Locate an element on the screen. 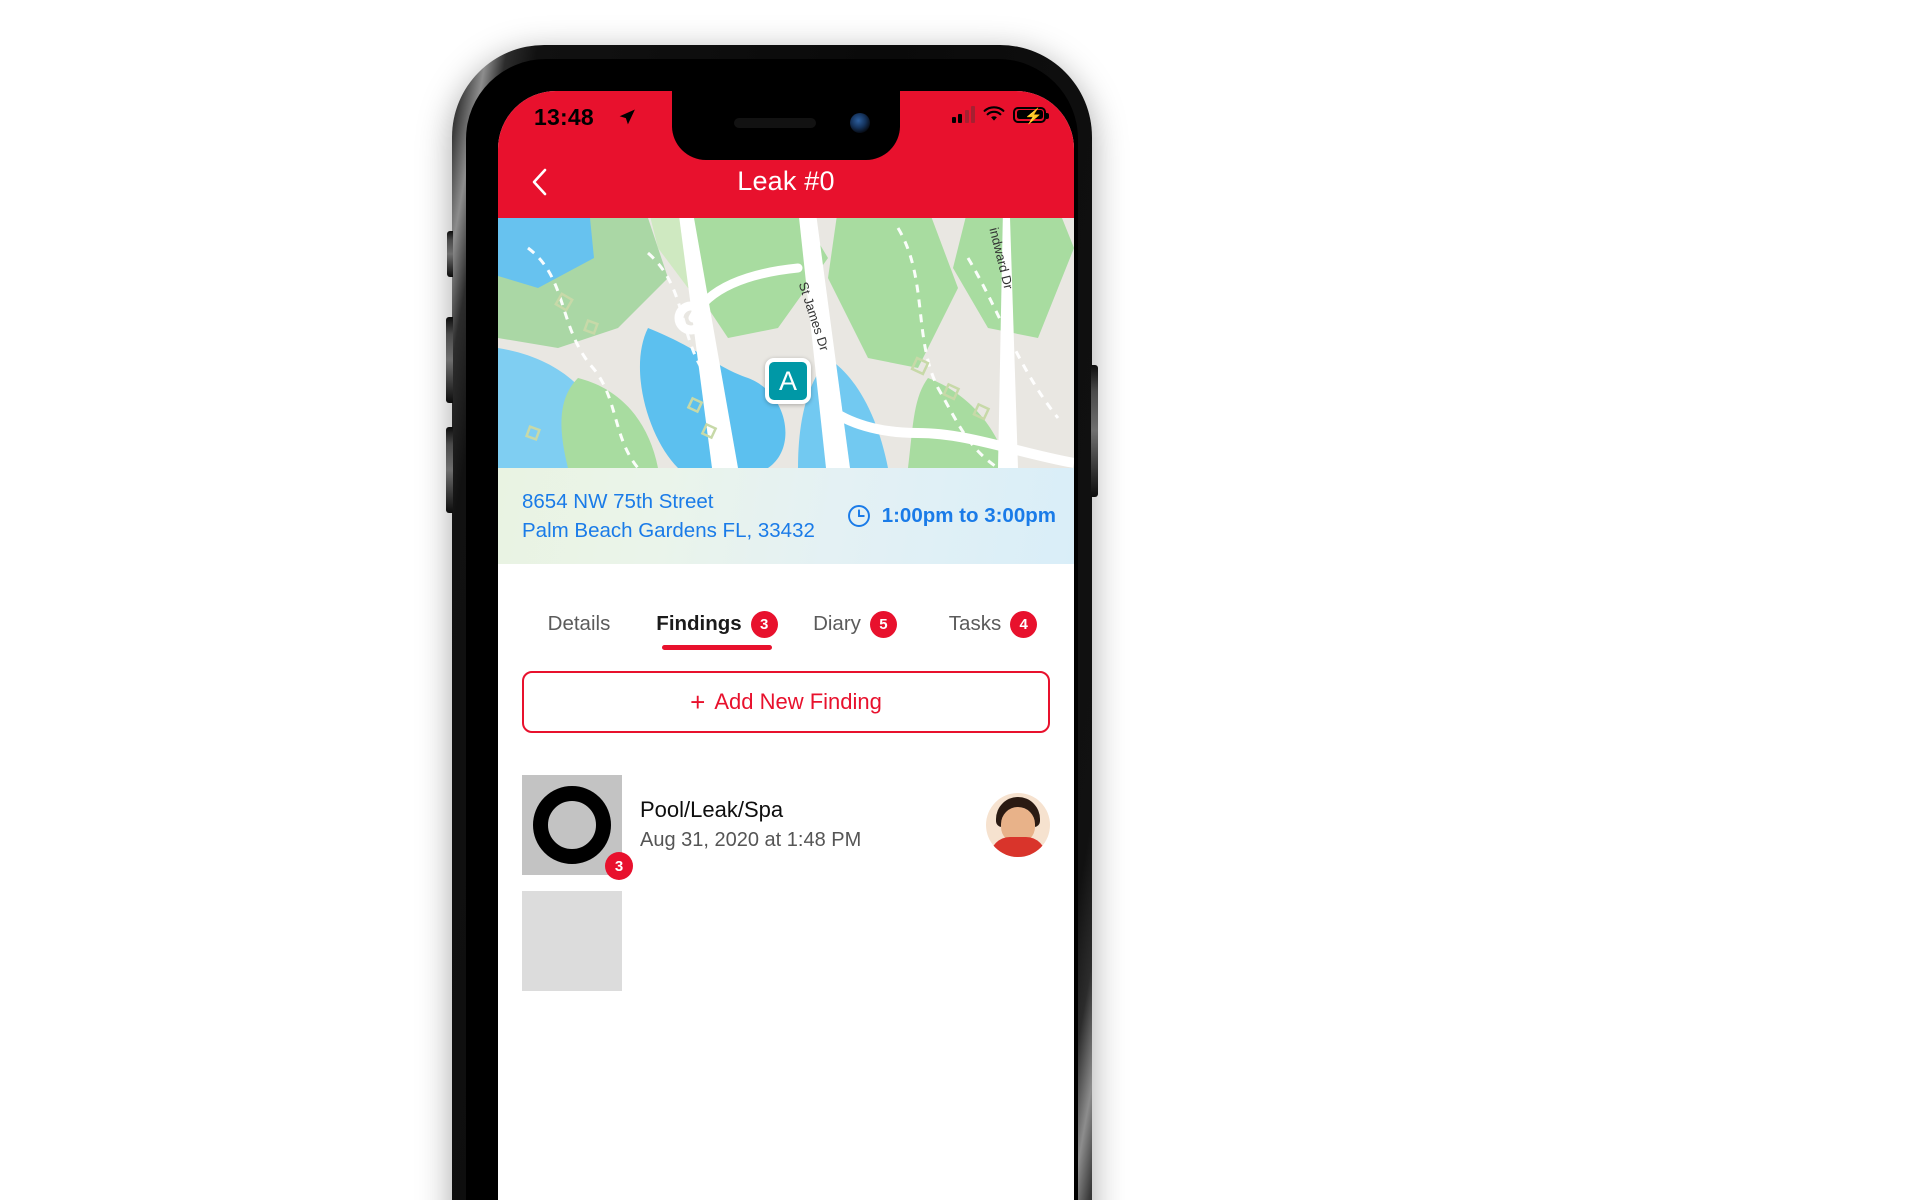 This screenshot has height=1200, width=1920. map-pin-label: A is located at coordinates (787, 380).